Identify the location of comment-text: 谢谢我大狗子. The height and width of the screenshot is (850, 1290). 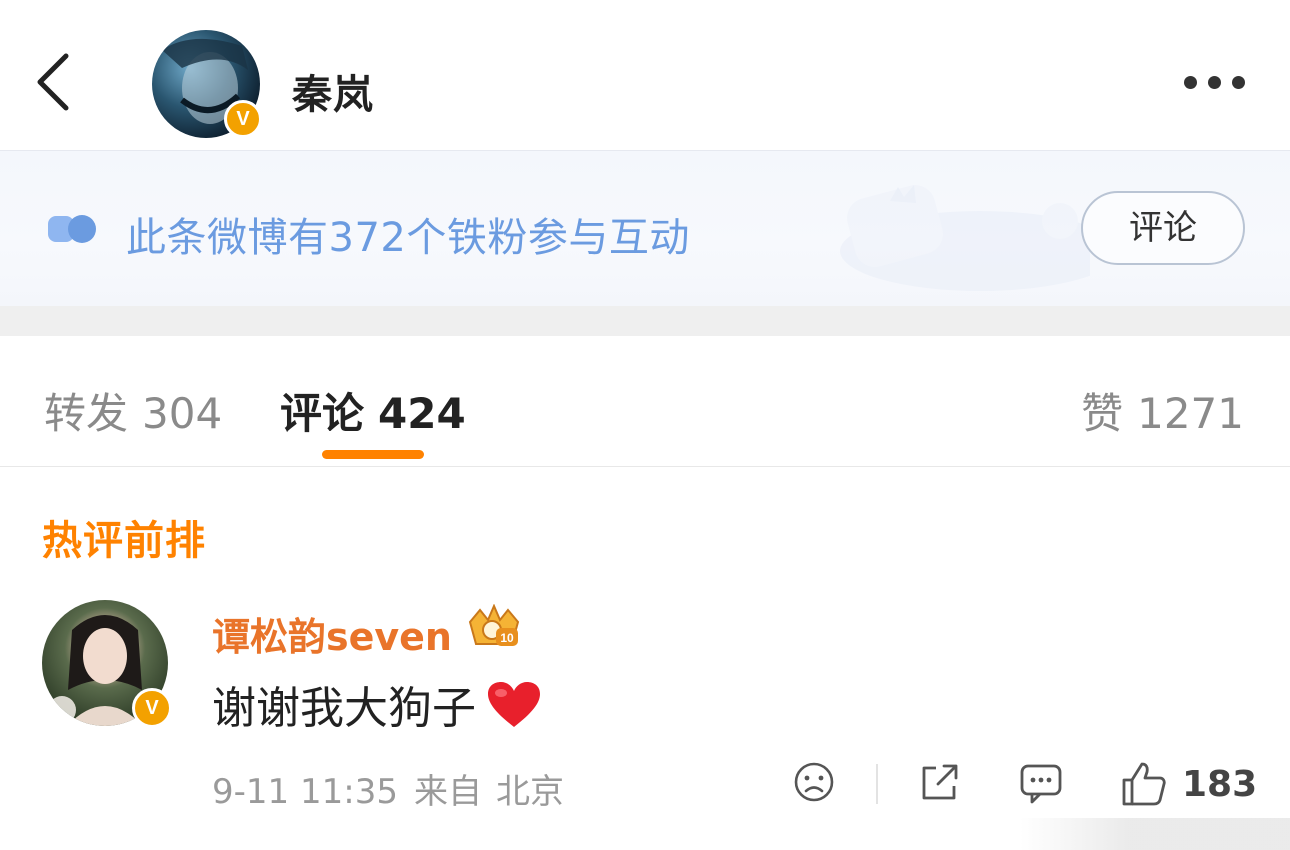
(377, 704).